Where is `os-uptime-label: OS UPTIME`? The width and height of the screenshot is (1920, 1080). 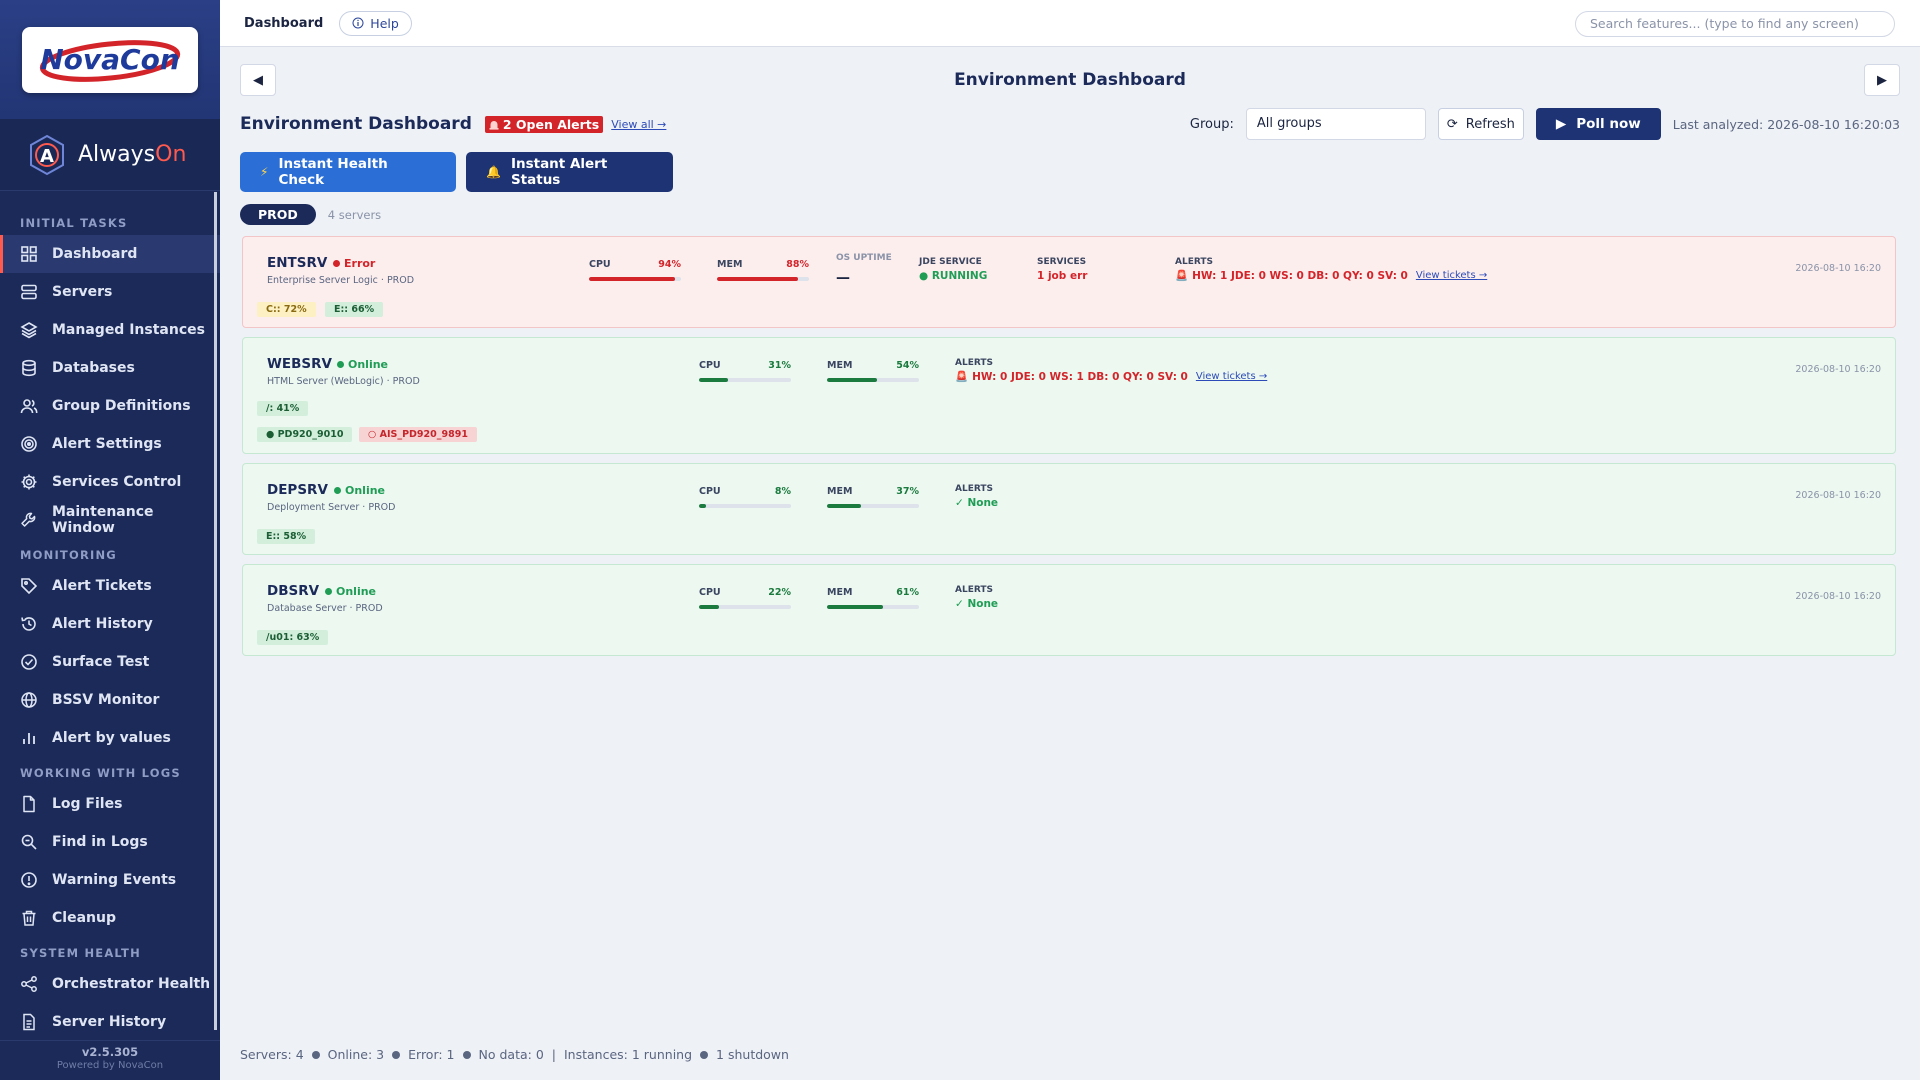
os-uptime-label: OS UPTIME is located at coordinates (864, 258).